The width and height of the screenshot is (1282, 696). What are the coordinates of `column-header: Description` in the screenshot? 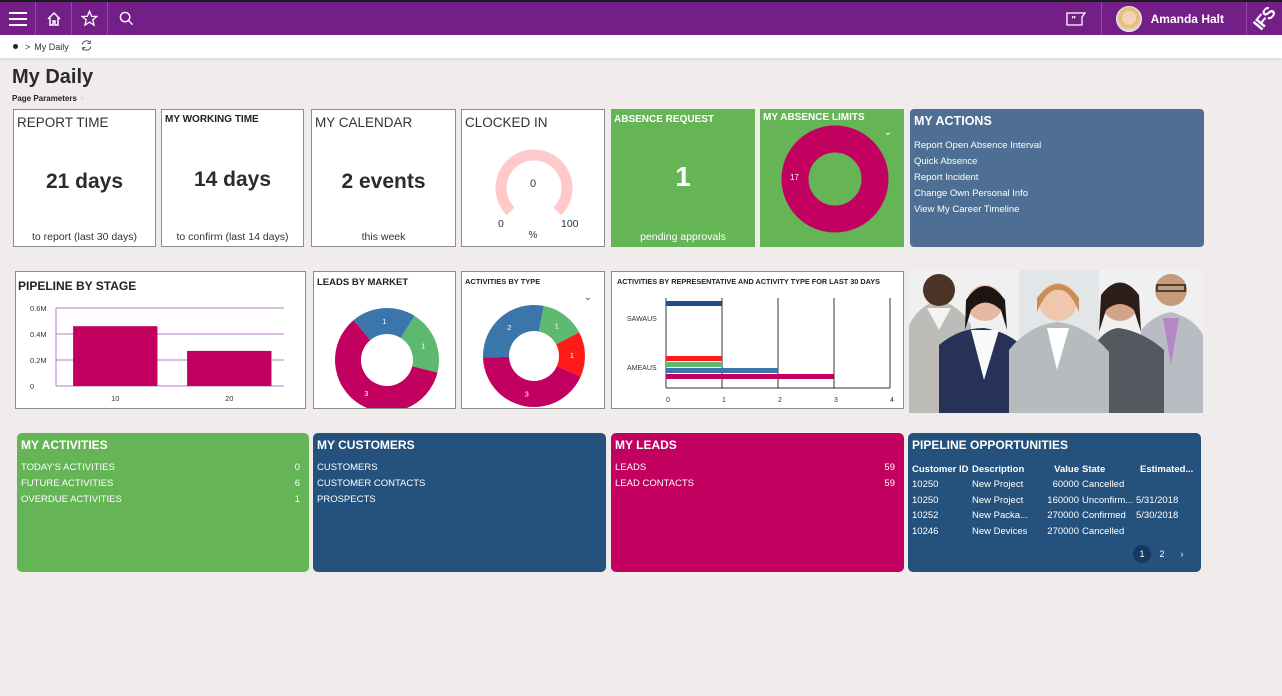 It's located at (1006, 469).